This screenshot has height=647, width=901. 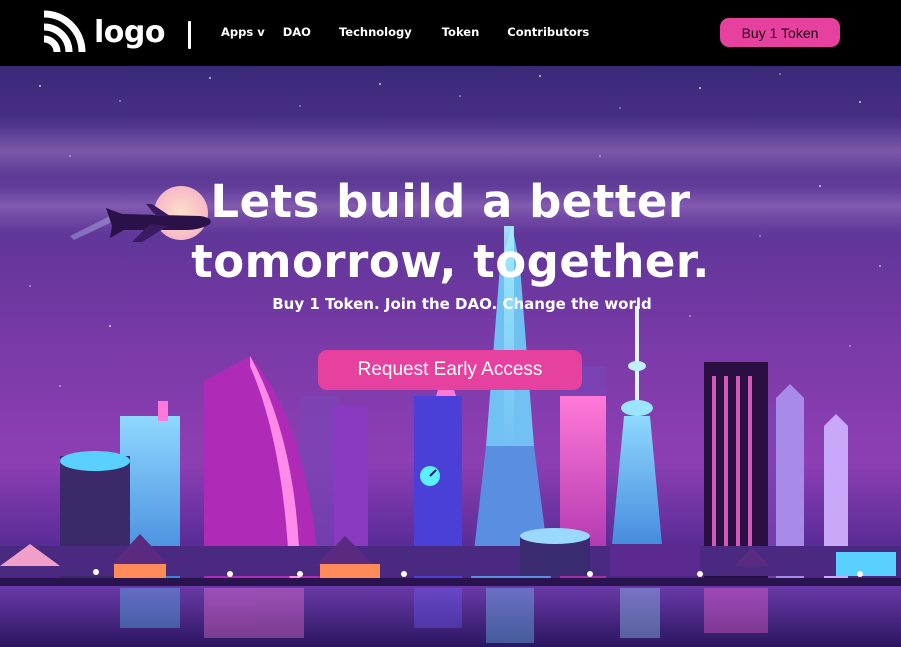 What do you see at coordinates (450, 261) in the screenshot?
I see `hero-title-line2: tomorrow, together.` at bounding box center [450, 261].